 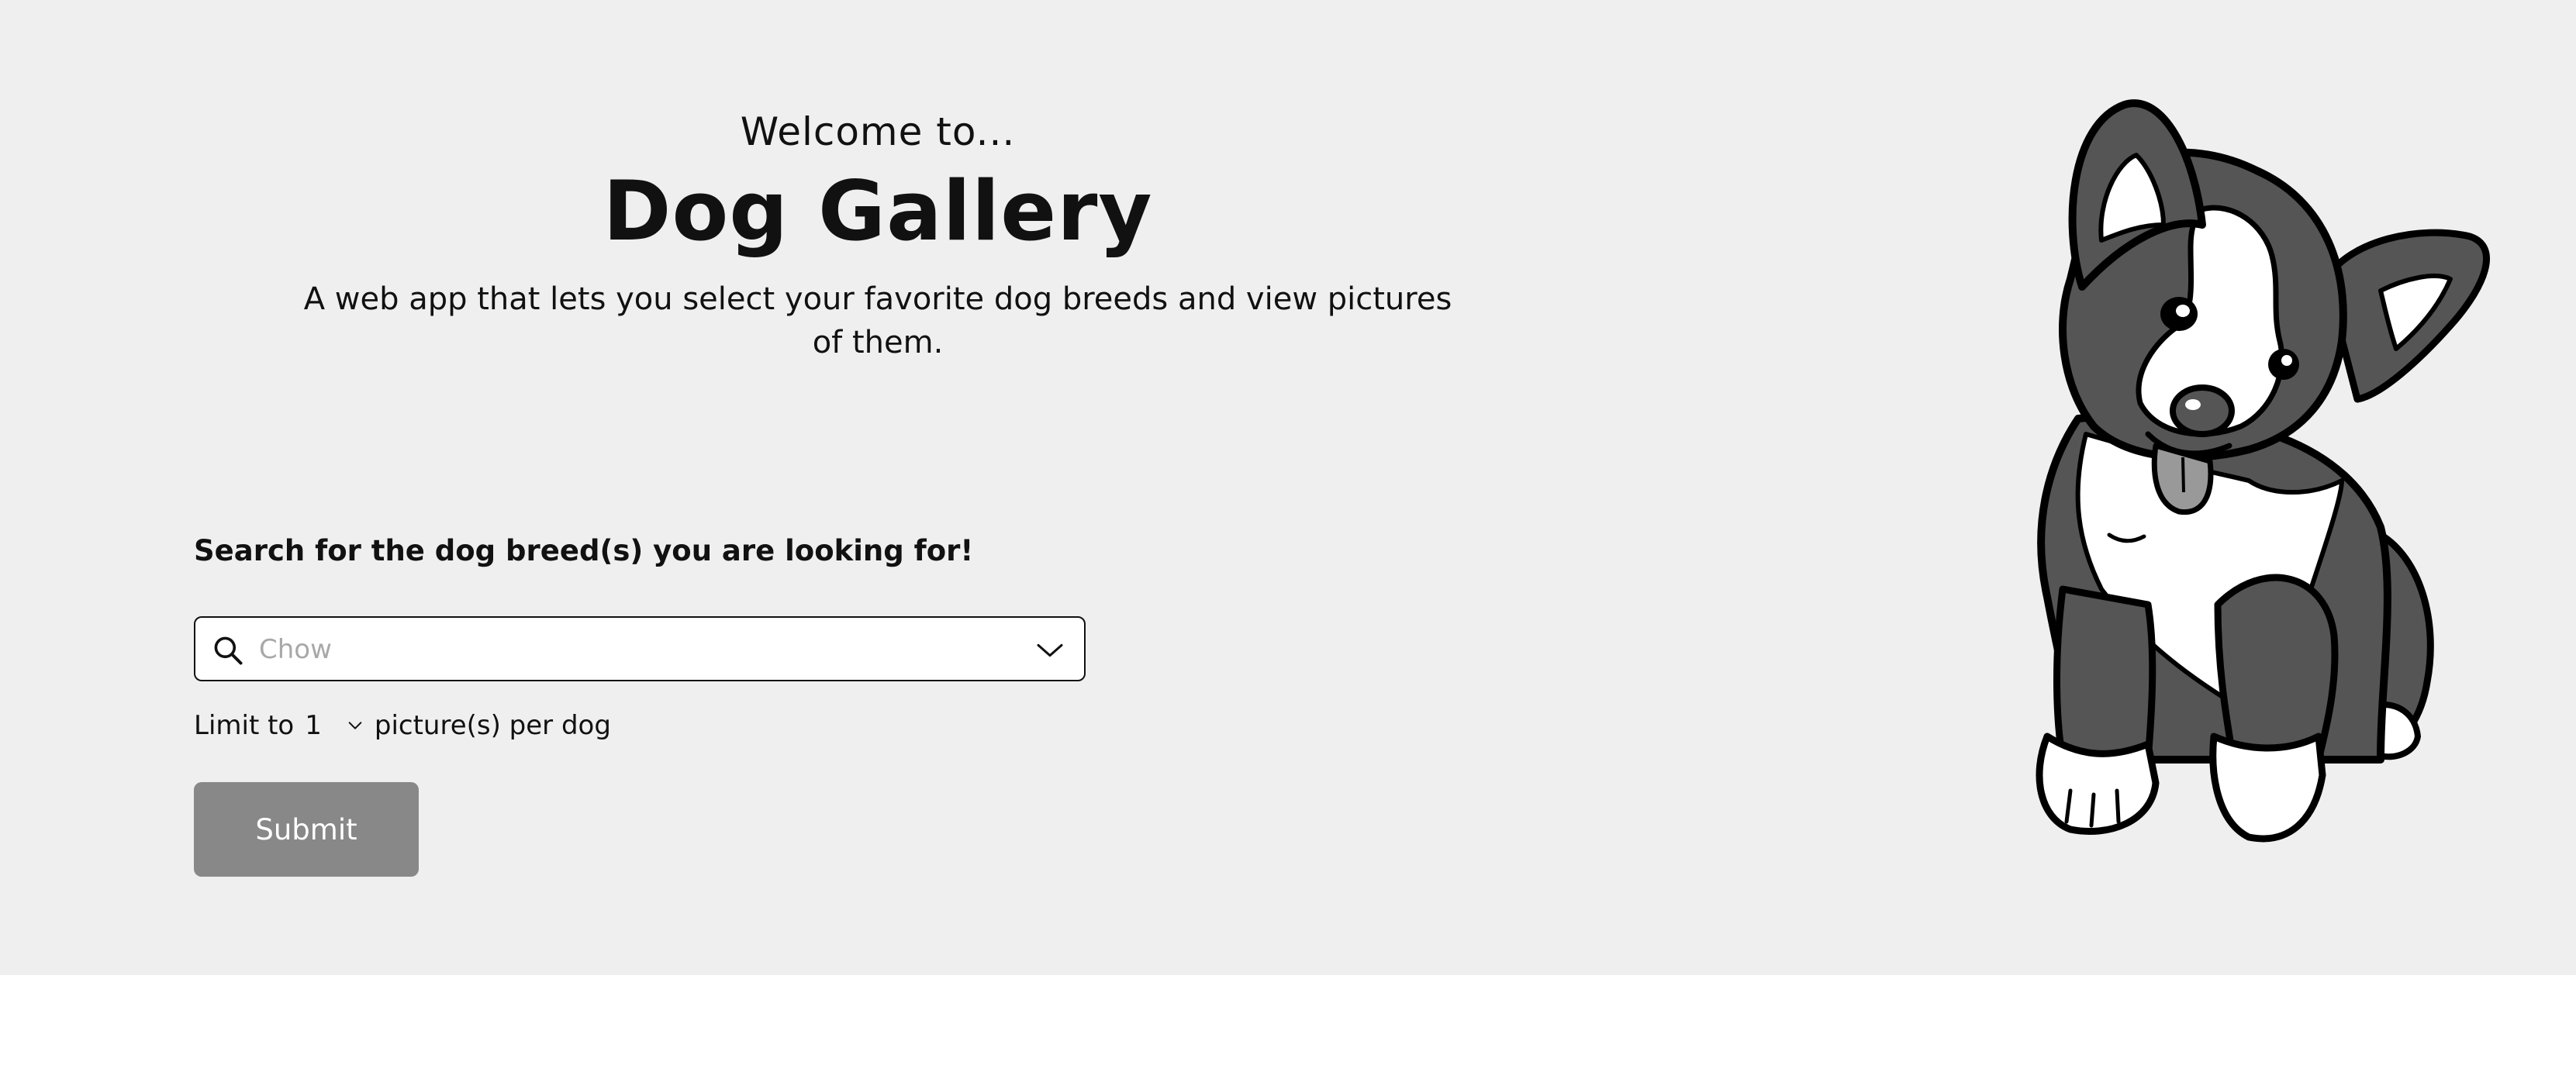 What do you see at coordinates (878, 211) in the screenshot?
I see `page-title: Dog Gallery` at bounding box center [878, 211].